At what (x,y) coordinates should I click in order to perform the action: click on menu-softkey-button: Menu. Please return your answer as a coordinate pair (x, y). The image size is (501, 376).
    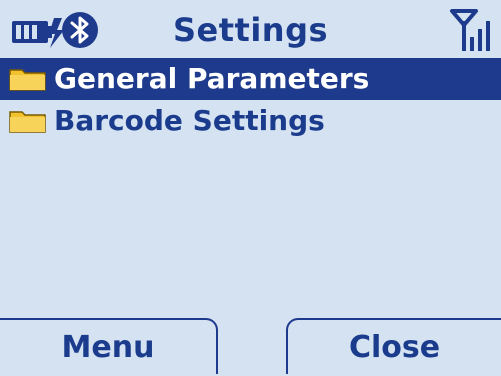
    Looking at the image, I should click on (109, 346).